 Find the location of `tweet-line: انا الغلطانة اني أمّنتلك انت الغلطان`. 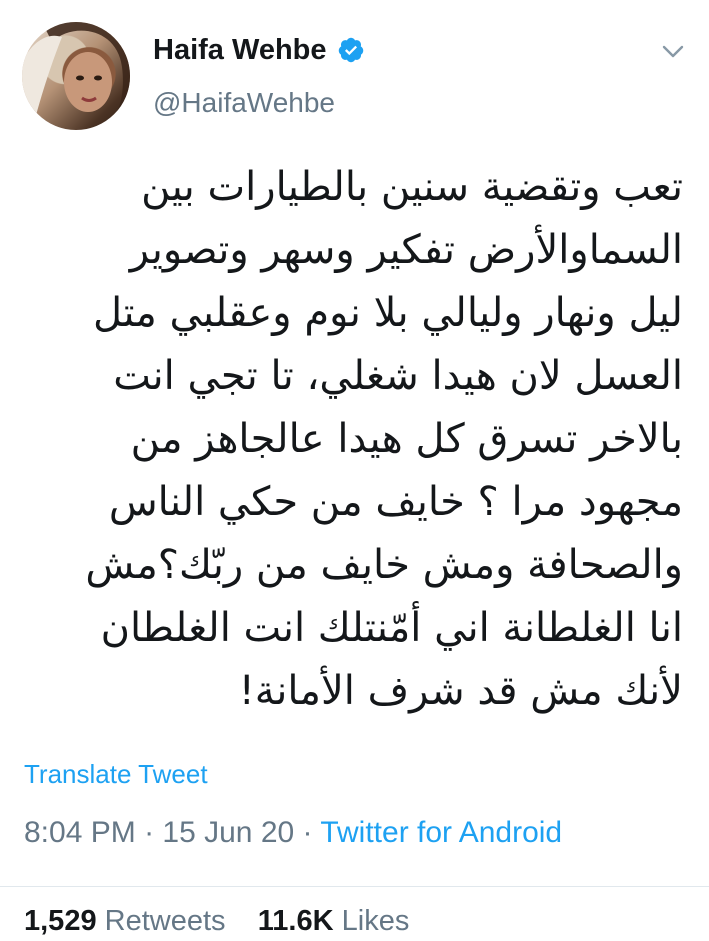

tweet-line: انا الغلطانة اني أمّنتلك انت الغلطان is located at coordinates (391, 628).